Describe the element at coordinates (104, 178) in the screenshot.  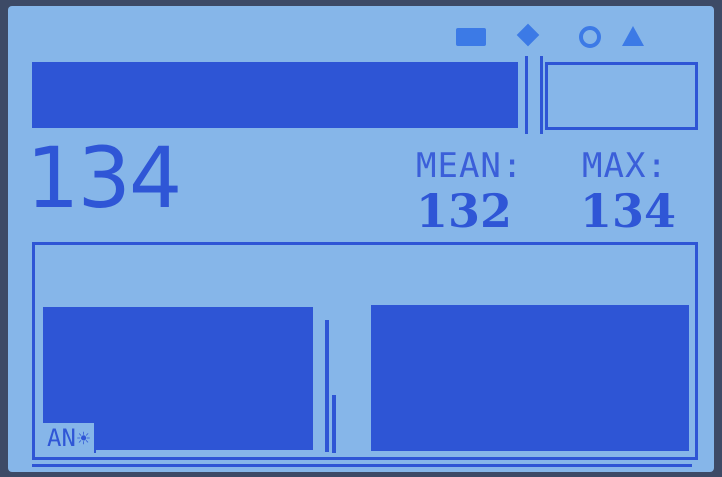
I see `current-value: 134` at that location.